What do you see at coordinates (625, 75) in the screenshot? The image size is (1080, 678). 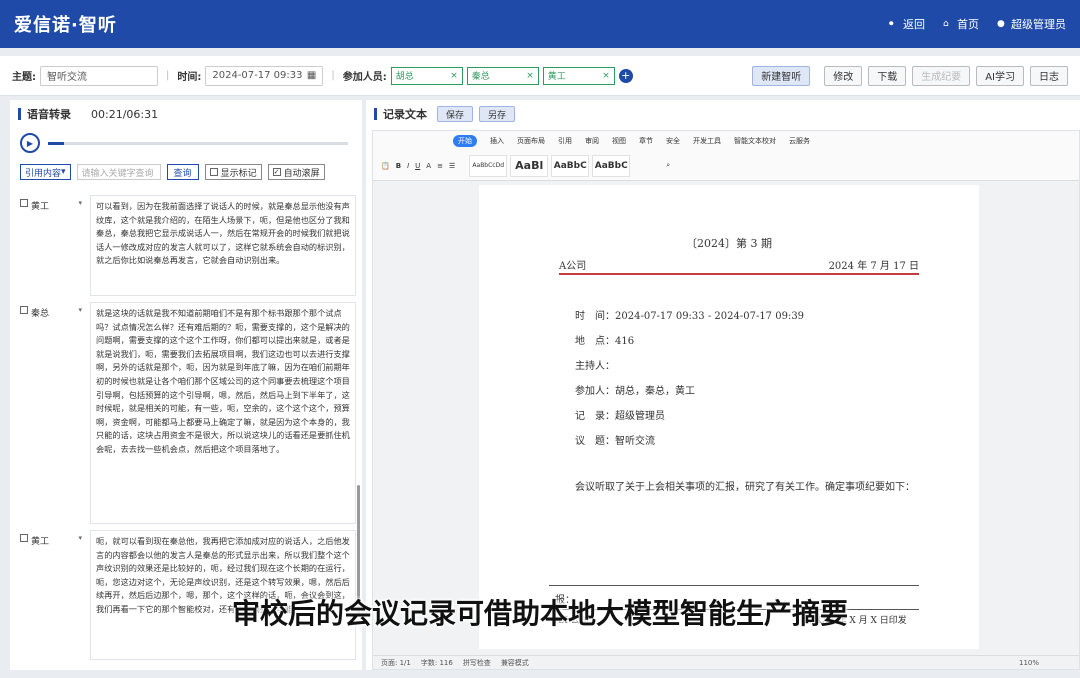 I see `add-participant-icon: +` at bounding box center [625, 75].